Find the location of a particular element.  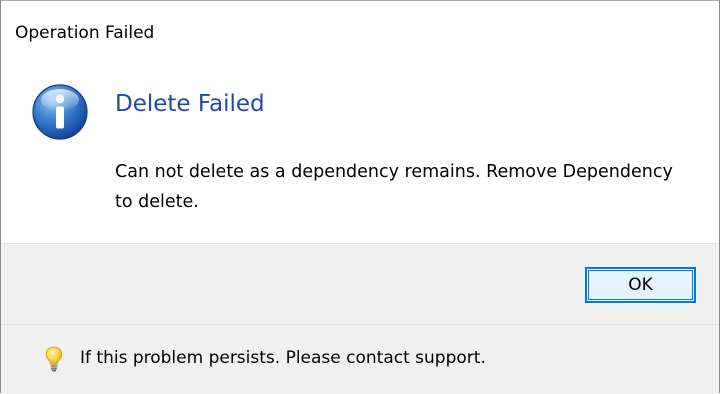

main-instruction: Delete Failed is located at coordinates (190, 104).